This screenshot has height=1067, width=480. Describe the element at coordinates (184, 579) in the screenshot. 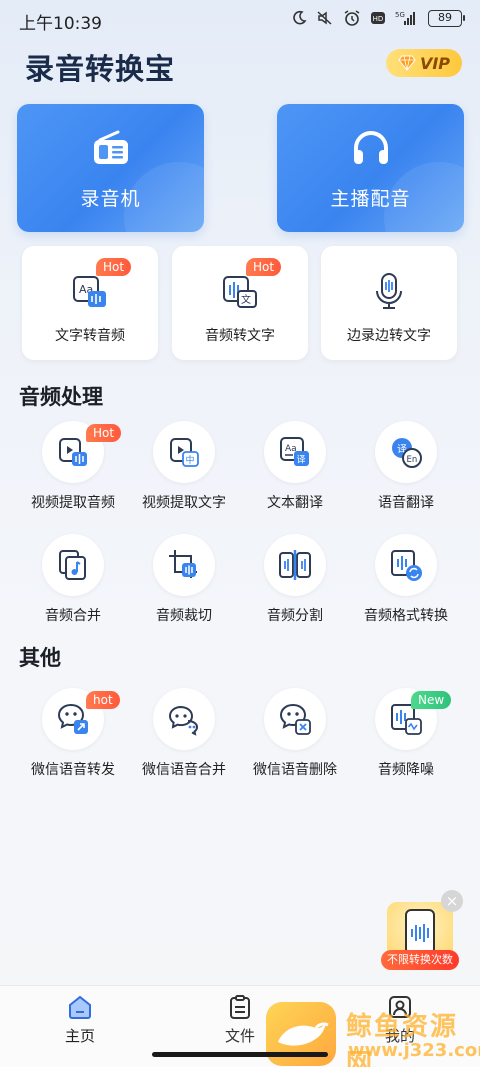

I see `audio-crop-item: 音频裁切` at that location.